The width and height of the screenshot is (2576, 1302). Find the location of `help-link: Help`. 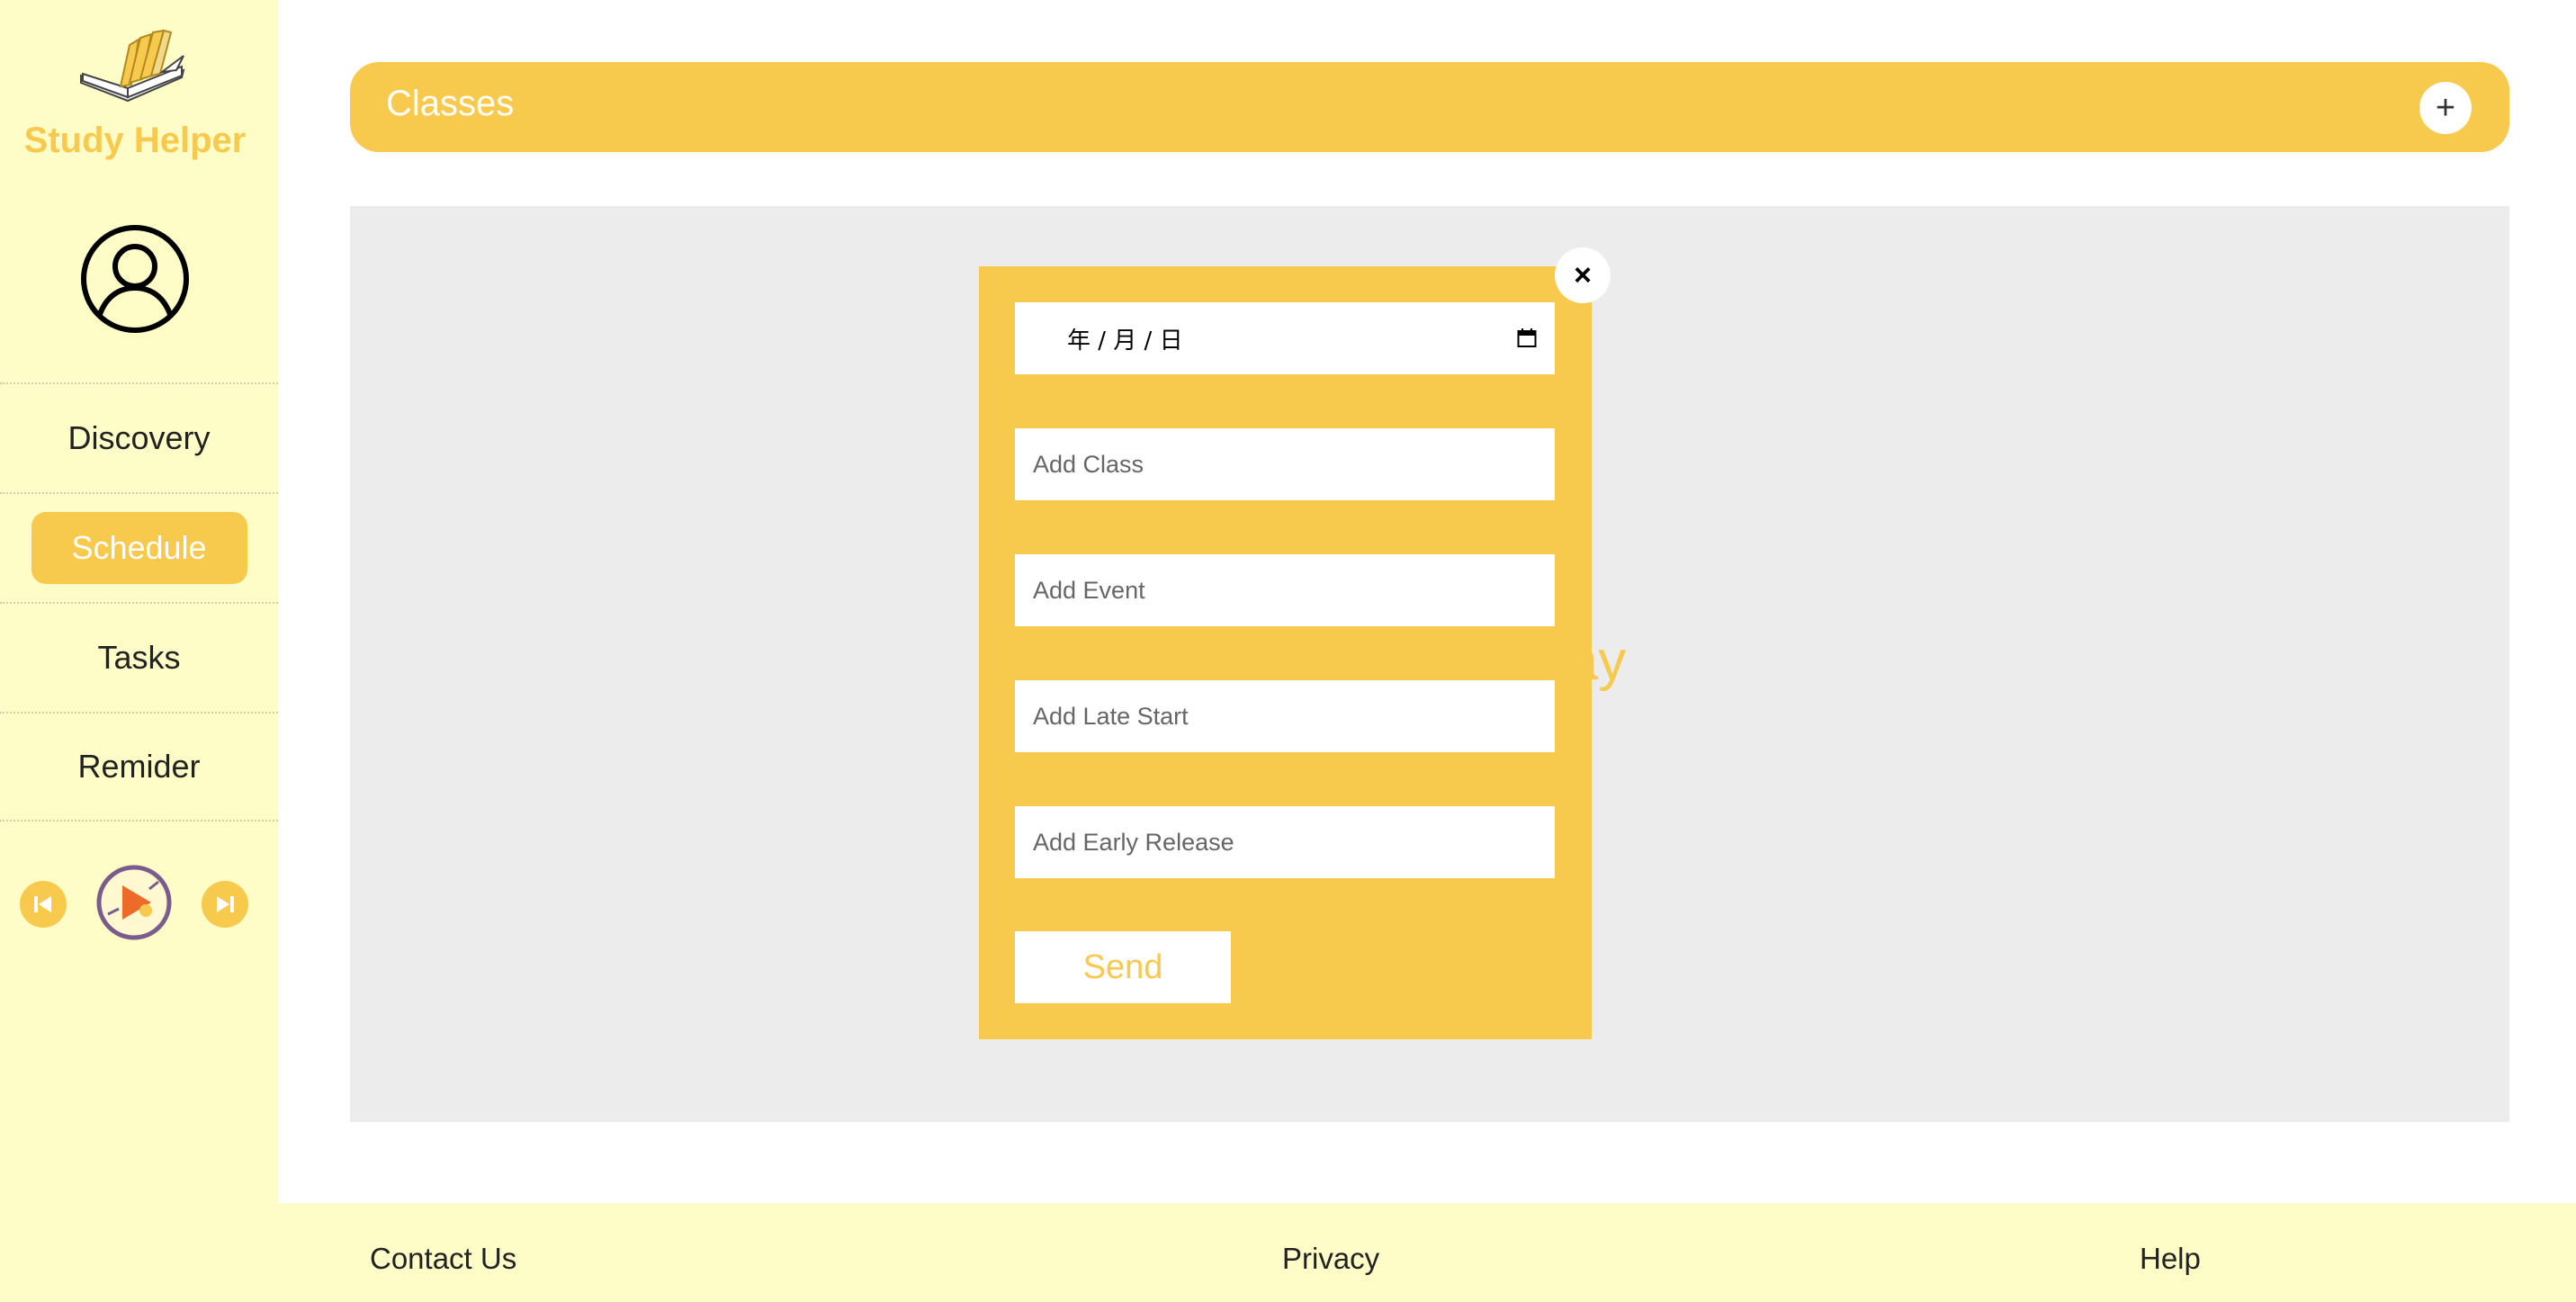

help-link: Help is located at coordinates (2171, 1259).